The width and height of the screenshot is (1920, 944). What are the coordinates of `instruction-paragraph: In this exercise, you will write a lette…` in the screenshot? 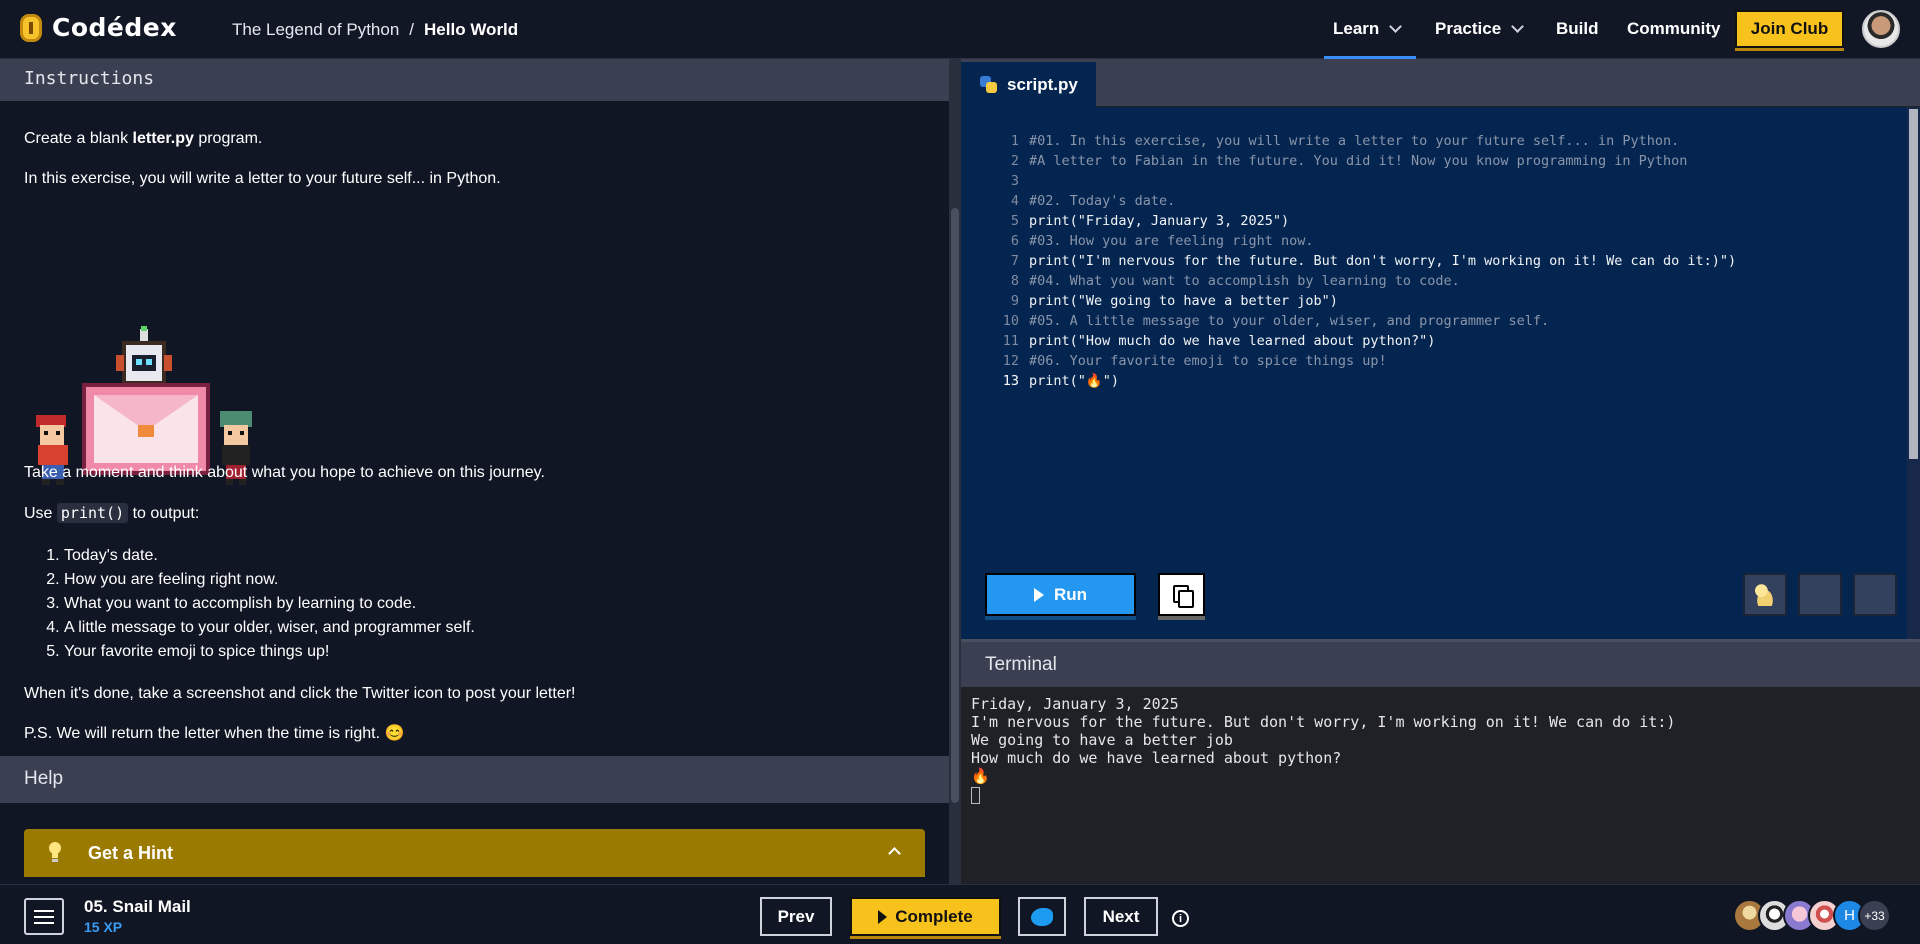 It's located at (262, 178).